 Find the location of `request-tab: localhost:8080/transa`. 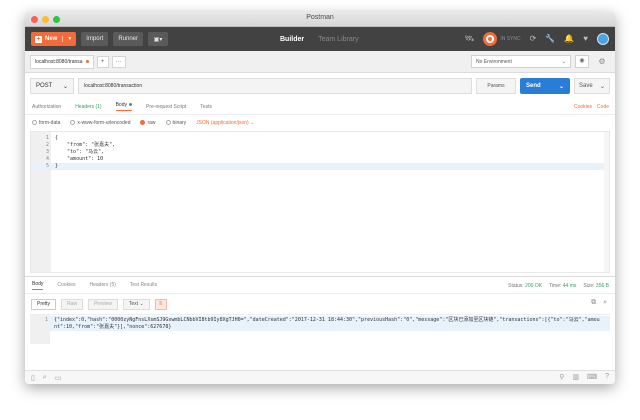

request-tab: localhost:8080/transa is located at coordinates (62, 61).